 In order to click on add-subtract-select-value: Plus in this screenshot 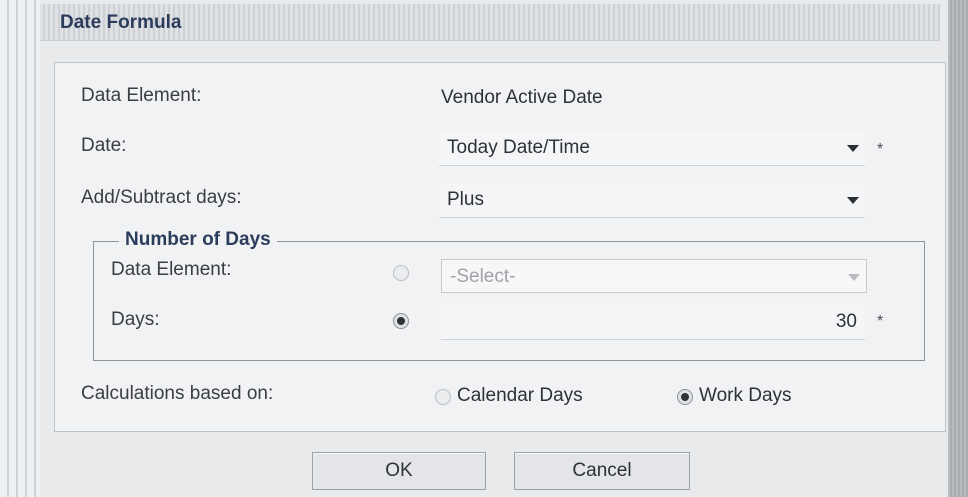, I will do `click(465, 199)`.